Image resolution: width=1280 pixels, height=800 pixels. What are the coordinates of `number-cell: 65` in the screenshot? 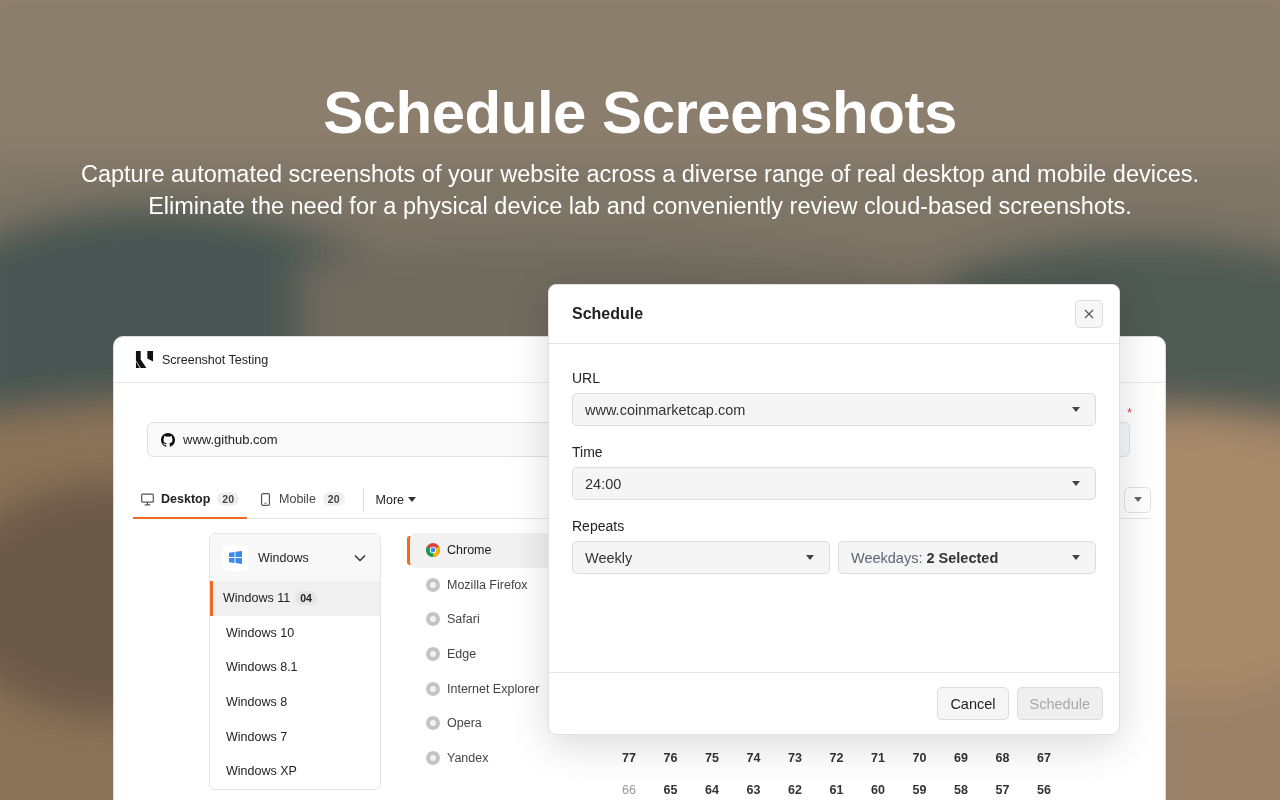 It's located at (672, 790).